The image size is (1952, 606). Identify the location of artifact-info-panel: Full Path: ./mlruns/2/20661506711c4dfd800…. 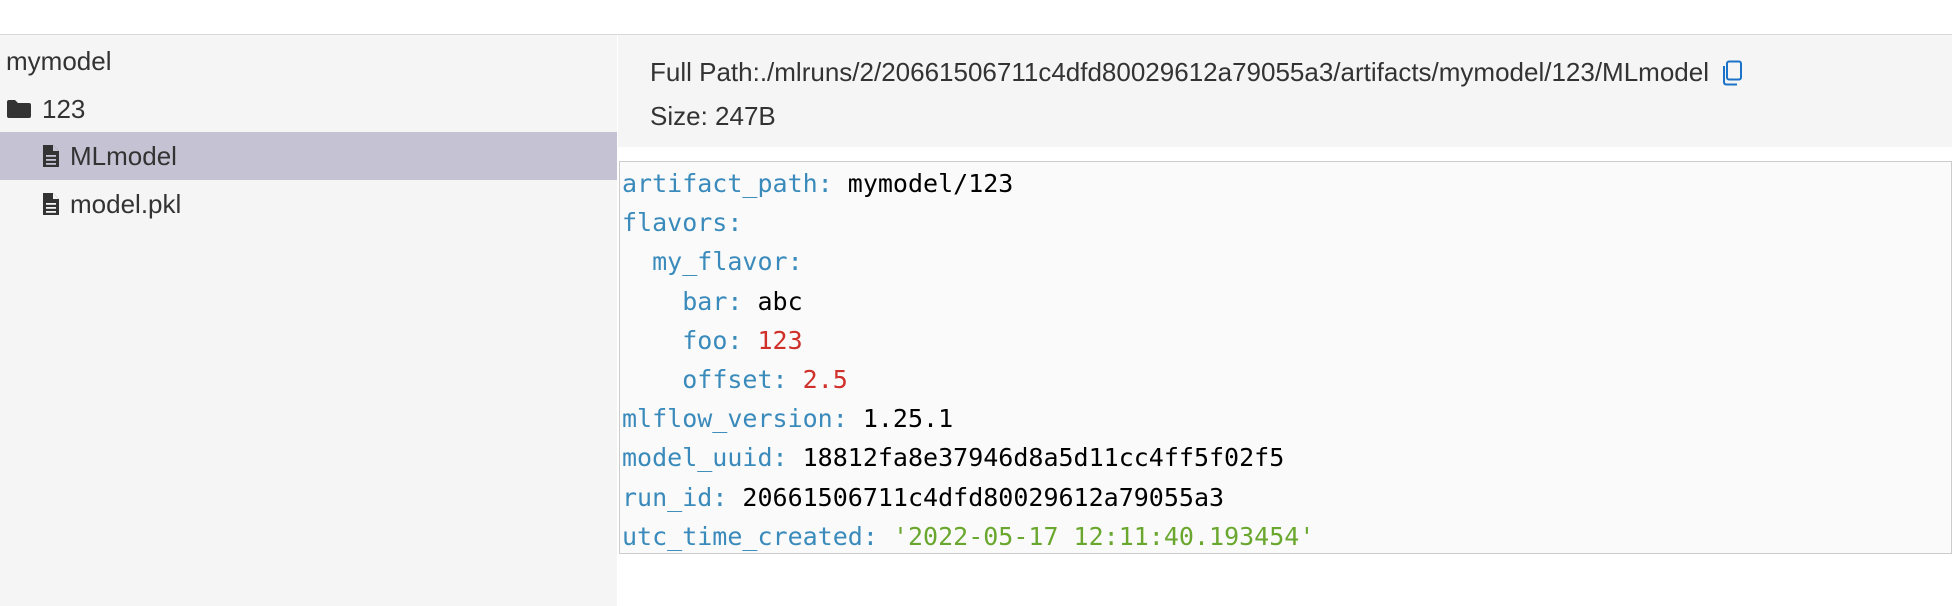
(1285, 91).